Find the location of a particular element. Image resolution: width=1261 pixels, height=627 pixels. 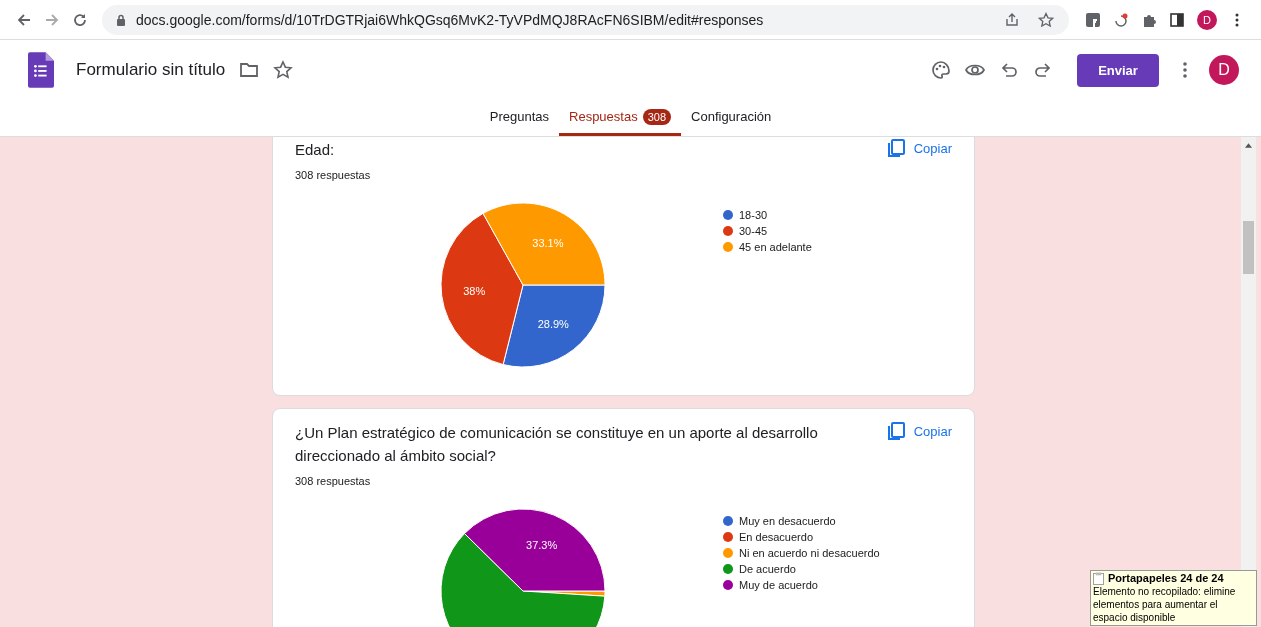

url-text: docs.google.com/forms/d/10TrDGTRjai6WhkQGsq6MvK2-TyVPdMQJ8RAcFN6SIBM/edit#responses is located at coordinates (450, 19).